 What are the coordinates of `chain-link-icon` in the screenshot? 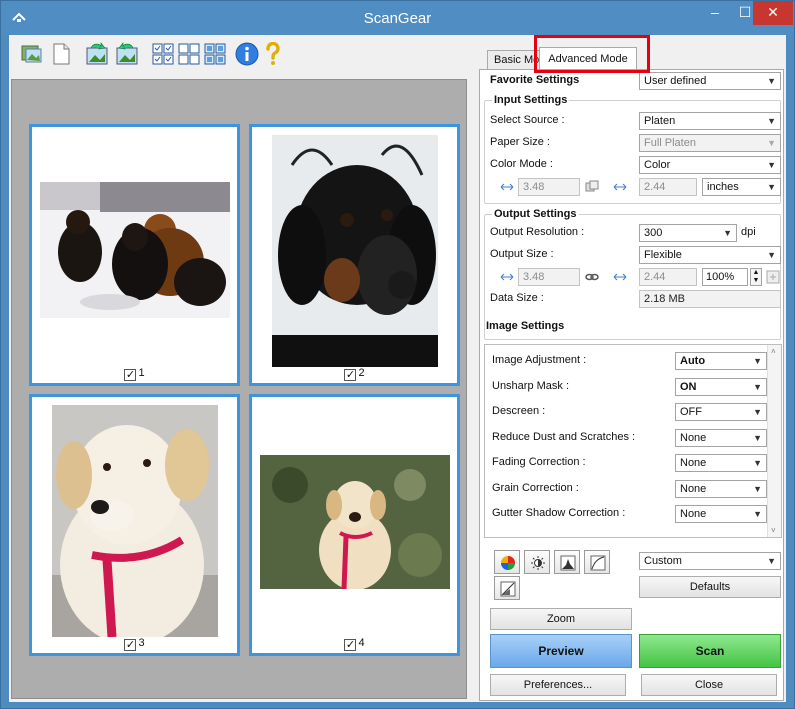 It's located at (592, 277).